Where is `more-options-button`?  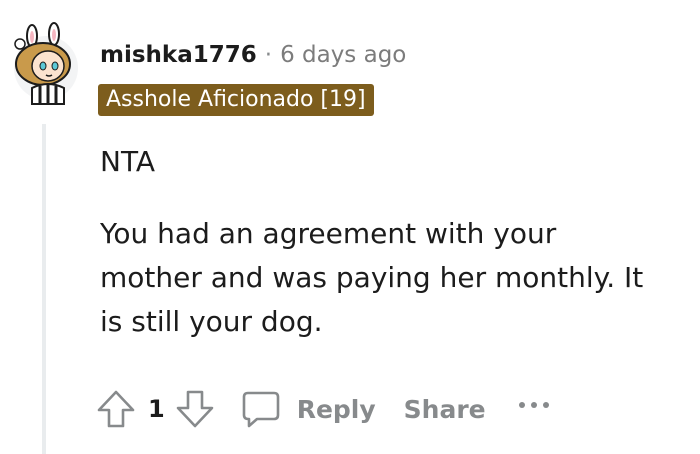 more-options-button is located at coordinates (534, 409).